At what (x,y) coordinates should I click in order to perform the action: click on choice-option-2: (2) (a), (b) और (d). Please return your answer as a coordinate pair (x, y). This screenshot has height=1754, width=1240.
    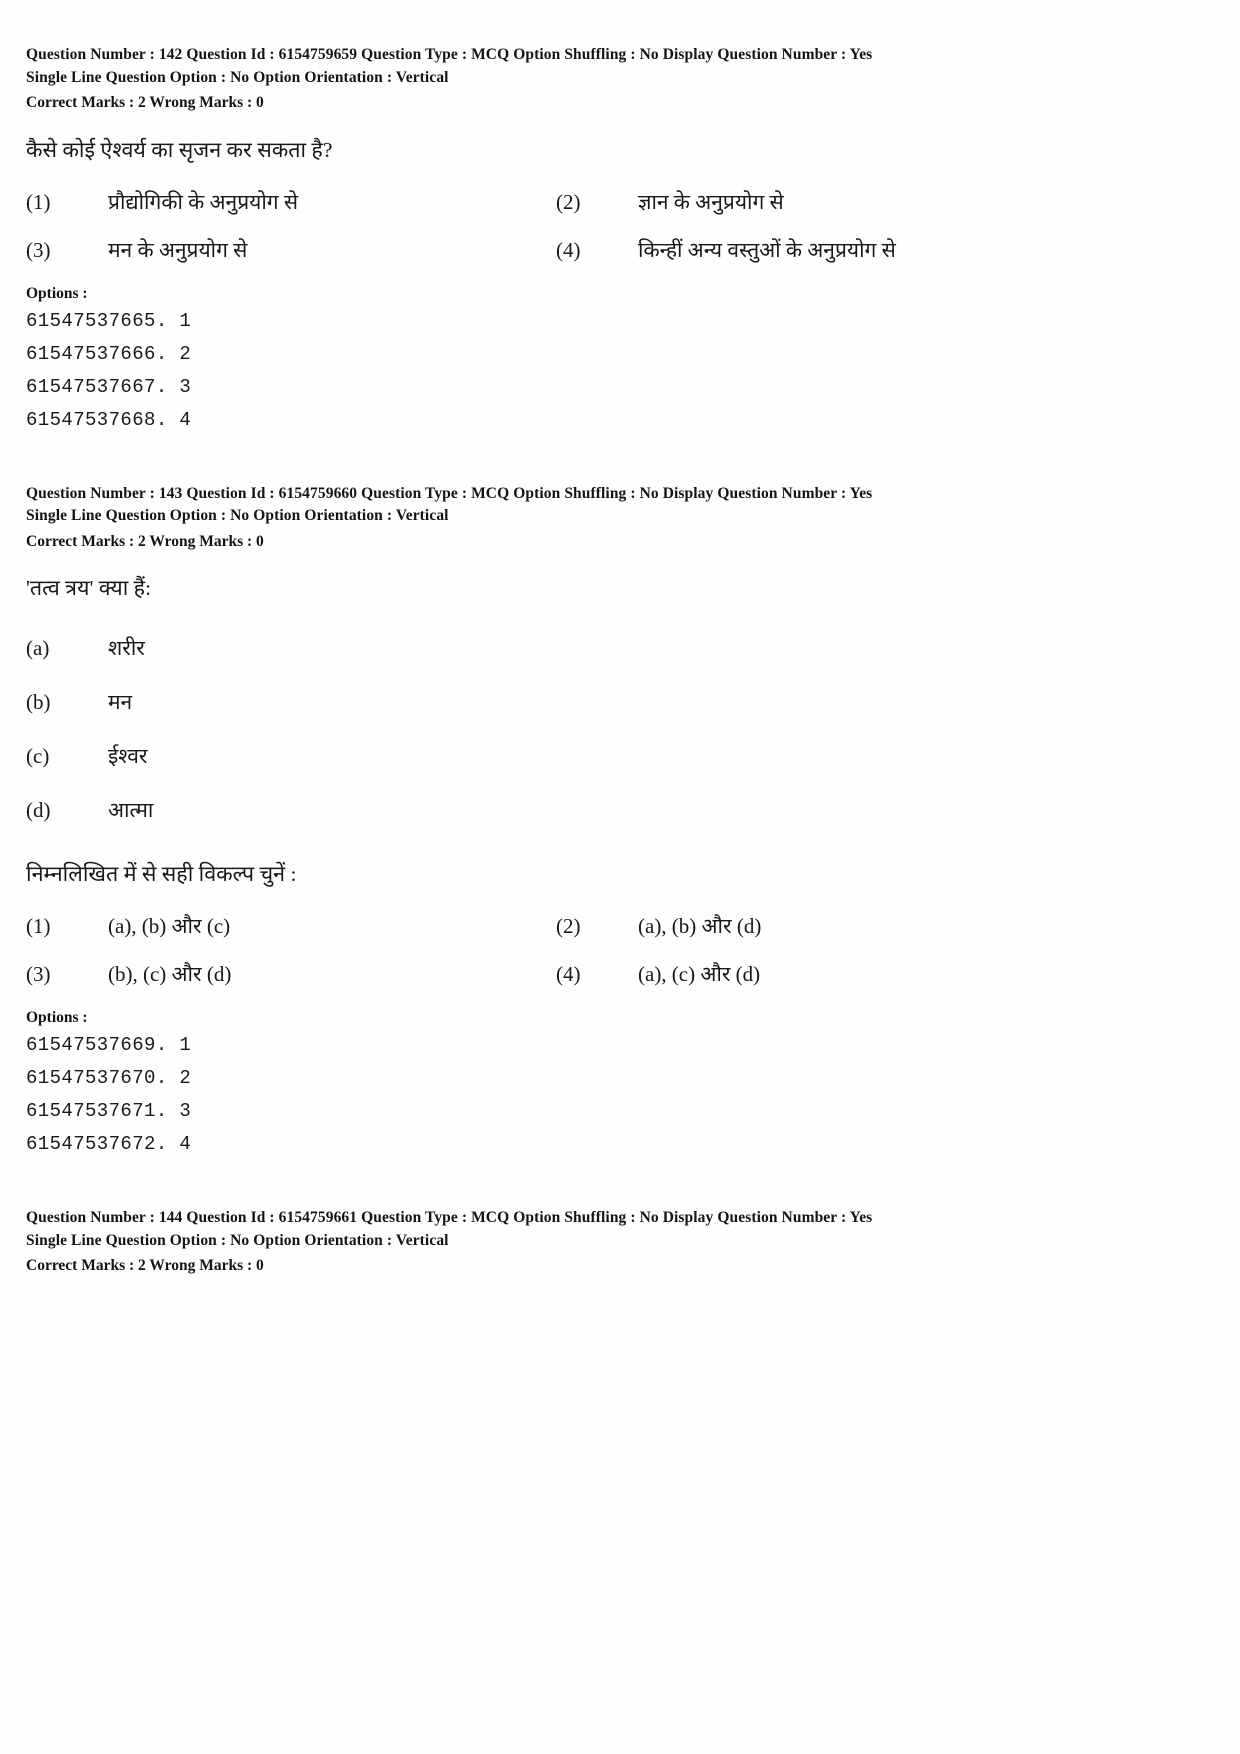
    Looking at the image, I should click on (821, 926).